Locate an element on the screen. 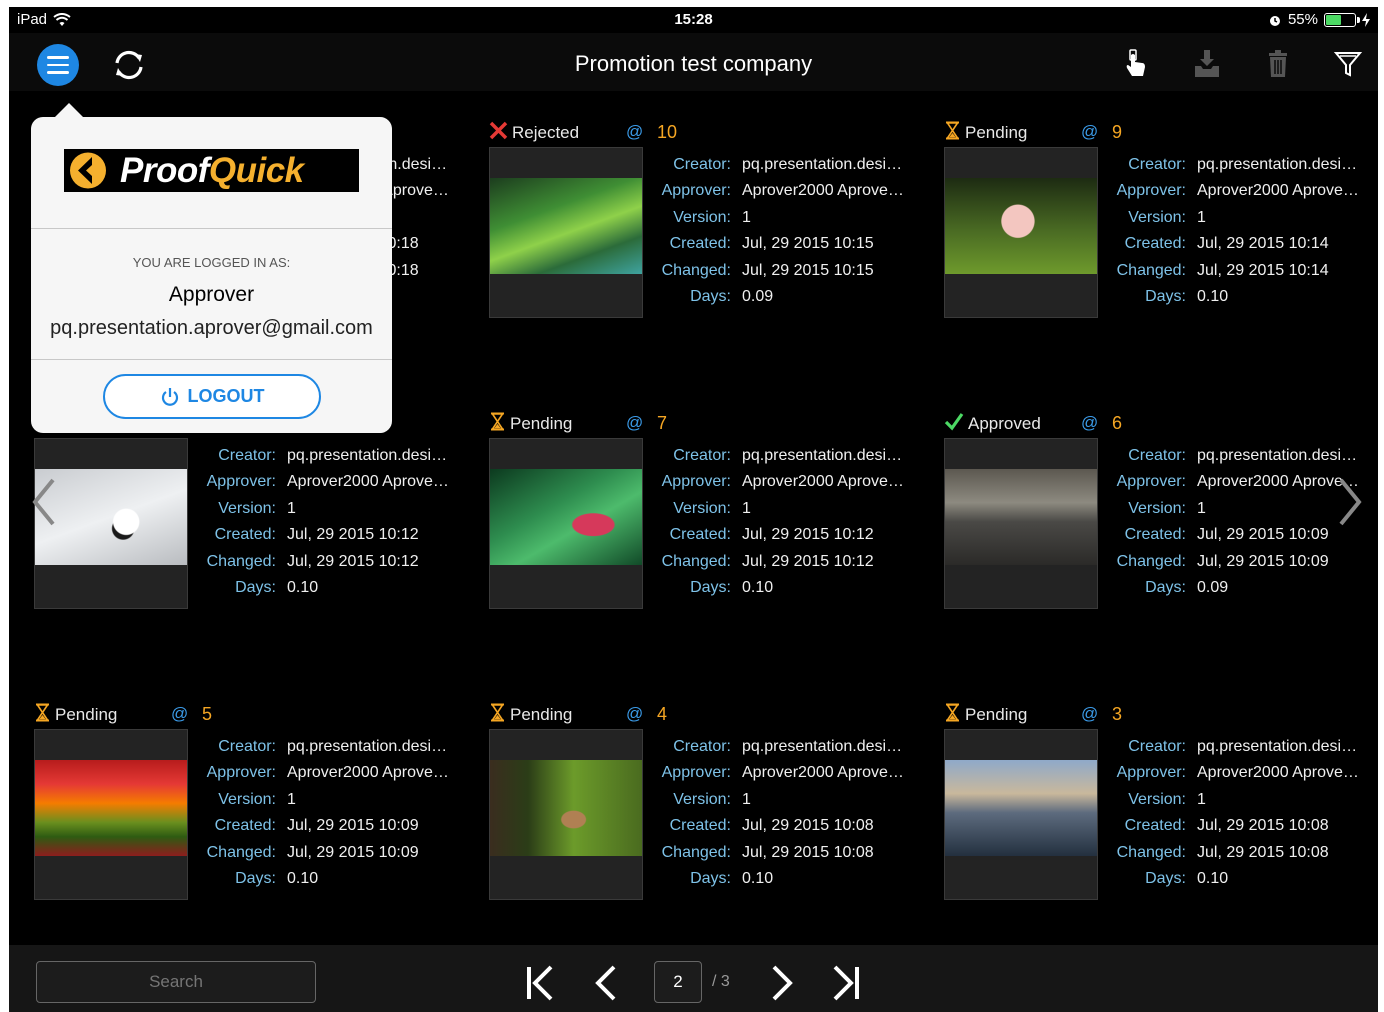 Image resolution: width=1384 pixels, height=1012 pixels. user-role: Approver is located at coordinates (211, 294).